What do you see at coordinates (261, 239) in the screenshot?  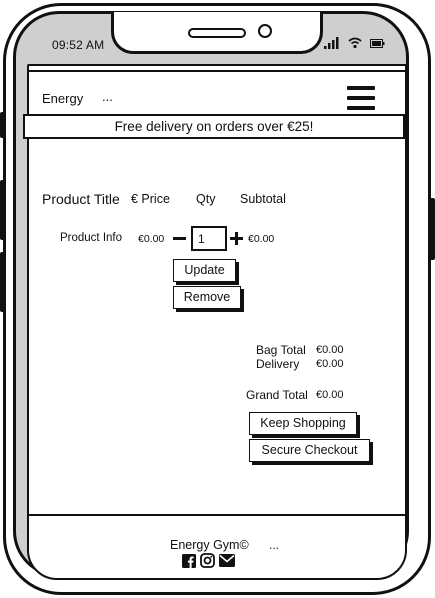 I see `product-subtotal: €0.00` at bounding box center [261, 239].